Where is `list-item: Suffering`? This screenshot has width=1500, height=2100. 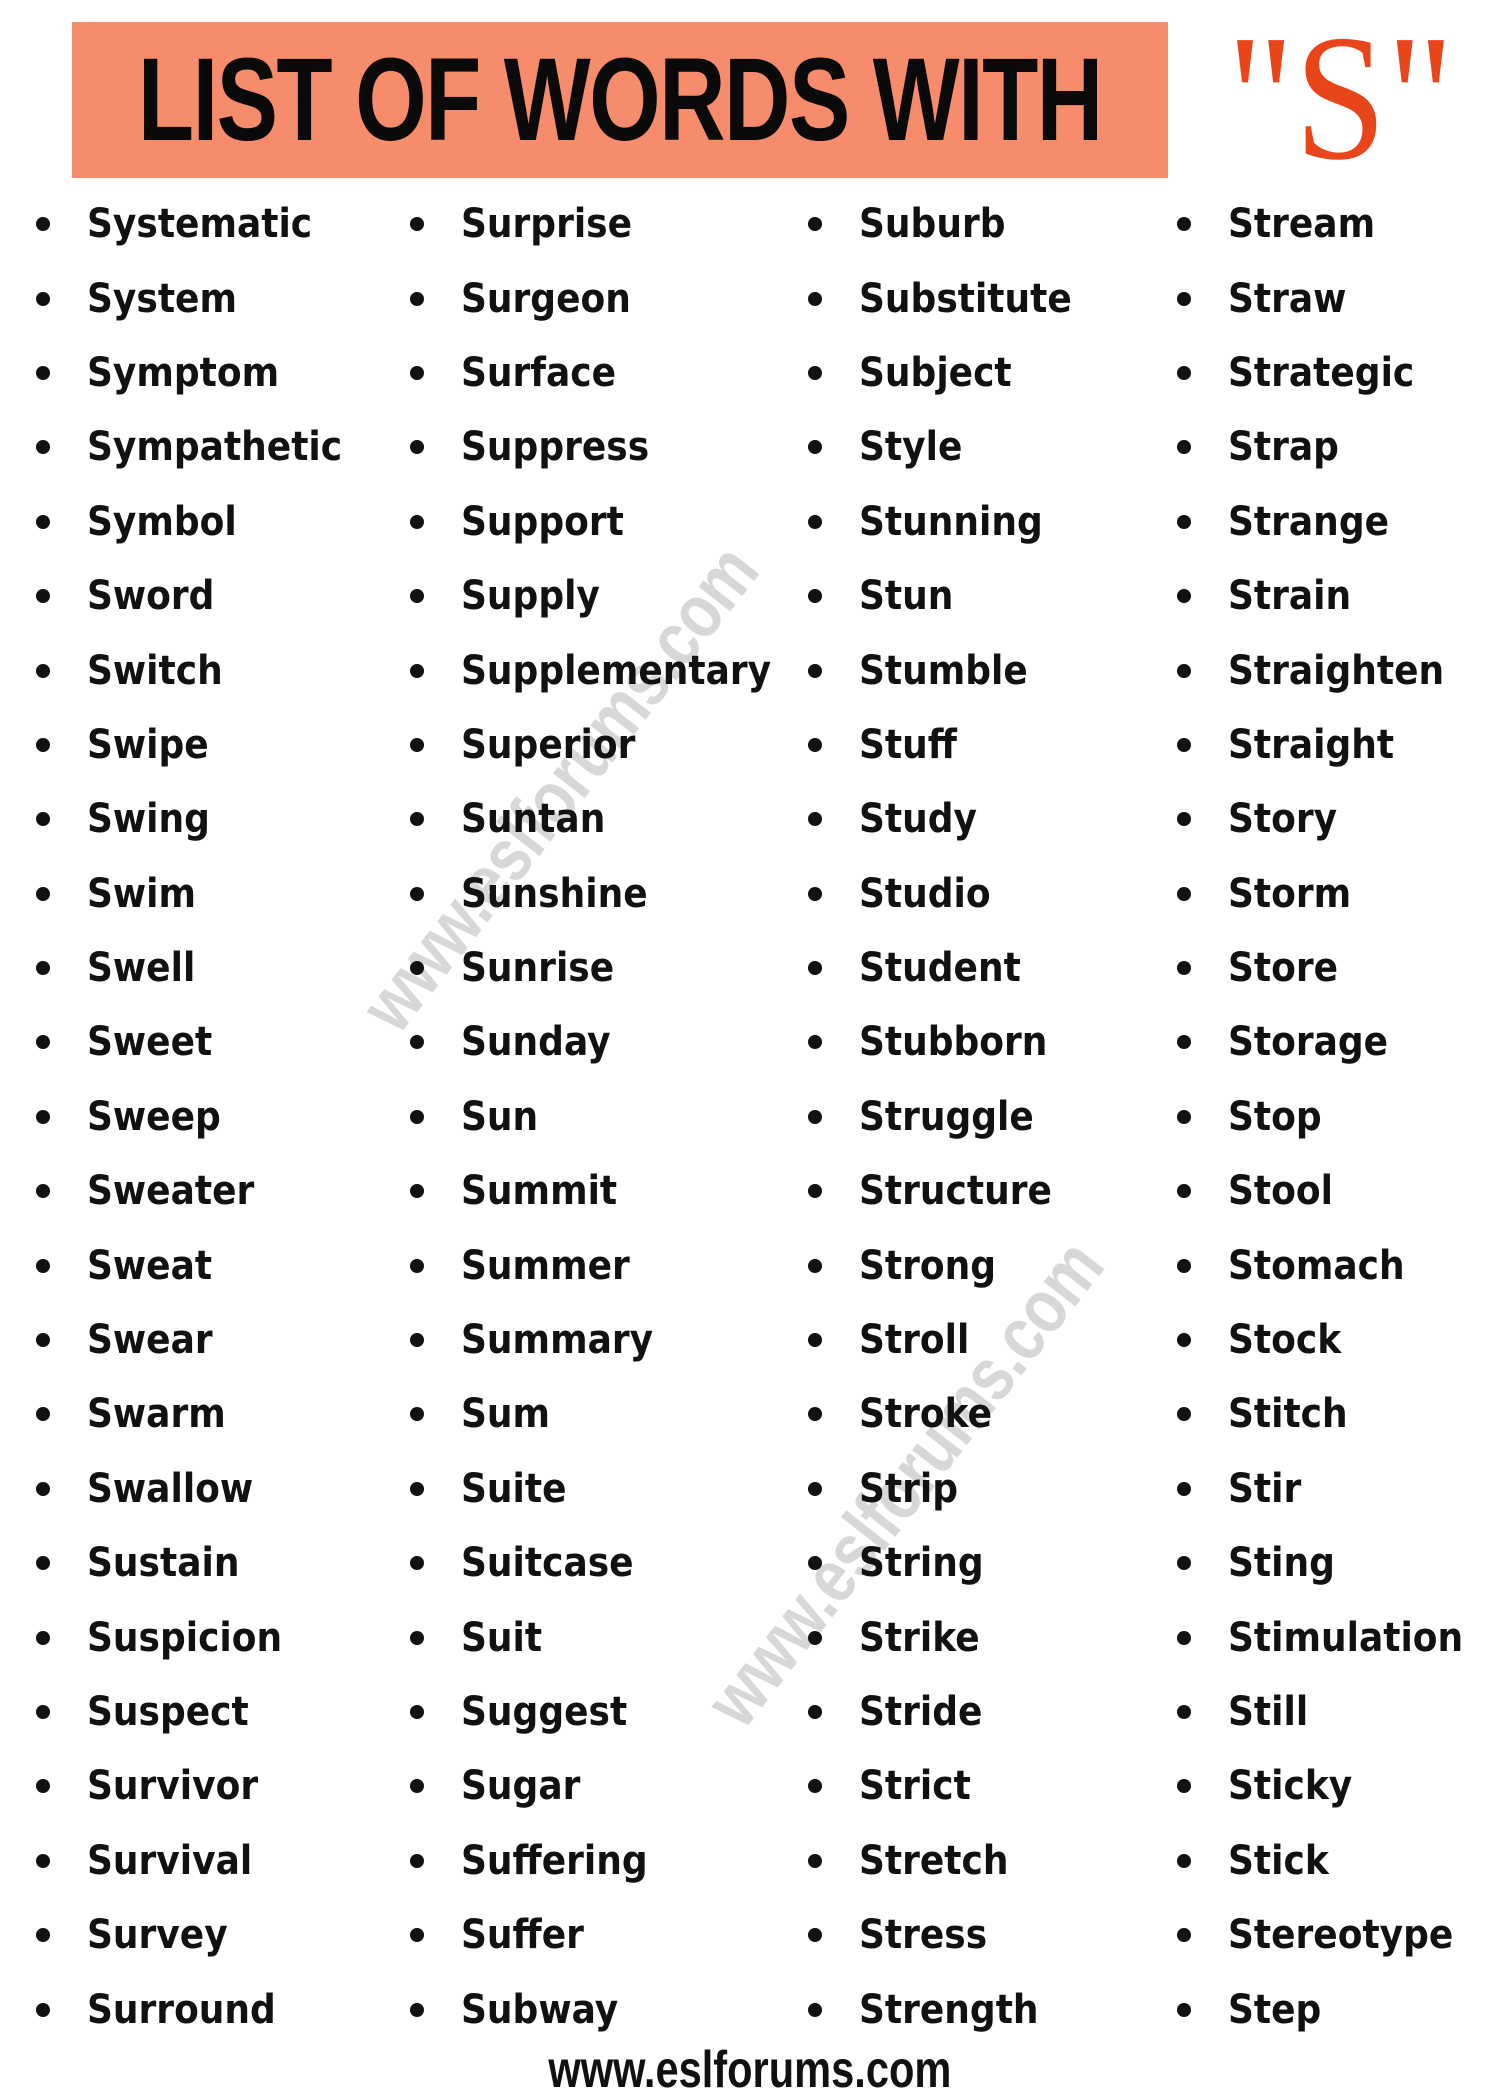
list-item: Suffering is located at coordinates (608, 1861).